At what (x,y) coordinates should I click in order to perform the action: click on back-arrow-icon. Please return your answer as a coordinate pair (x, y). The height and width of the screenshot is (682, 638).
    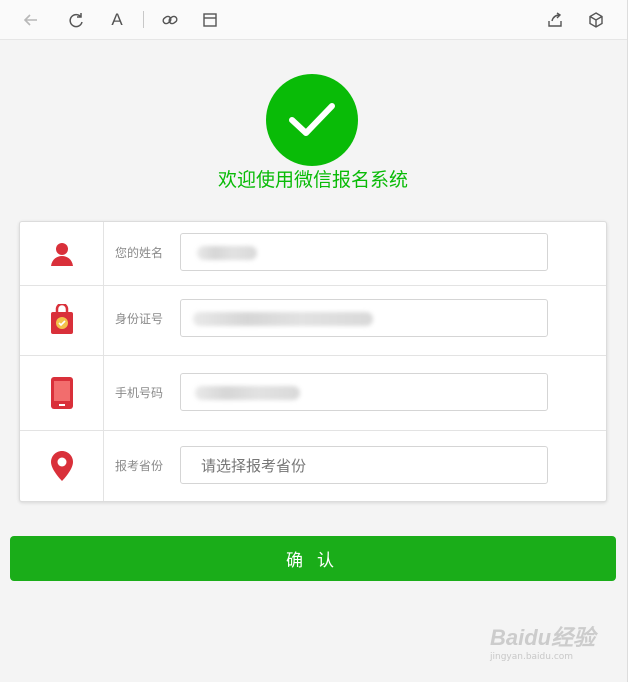
    Looking at the image, I should click on (31, 20).